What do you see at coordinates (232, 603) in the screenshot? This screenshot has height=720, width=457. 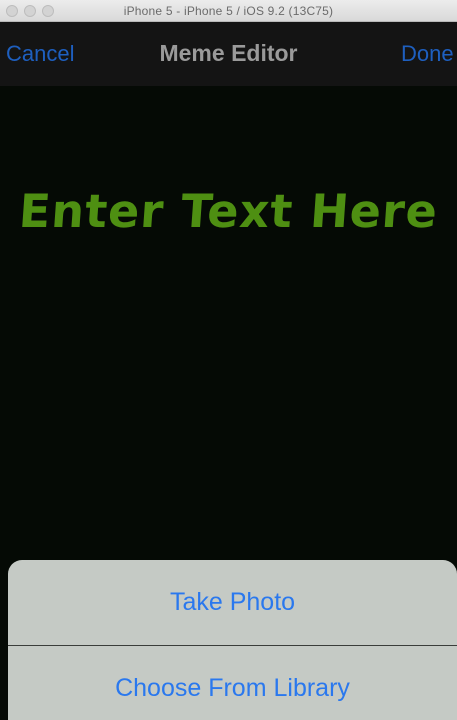 I see `take-photo-button: Take Photo` at bounding box center [232, 603].